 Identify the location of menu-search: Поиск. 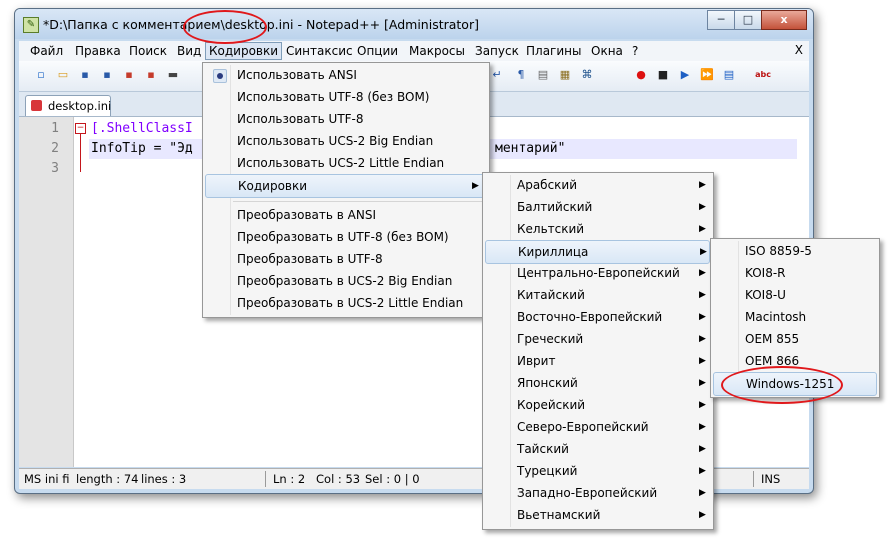
(148, 51).